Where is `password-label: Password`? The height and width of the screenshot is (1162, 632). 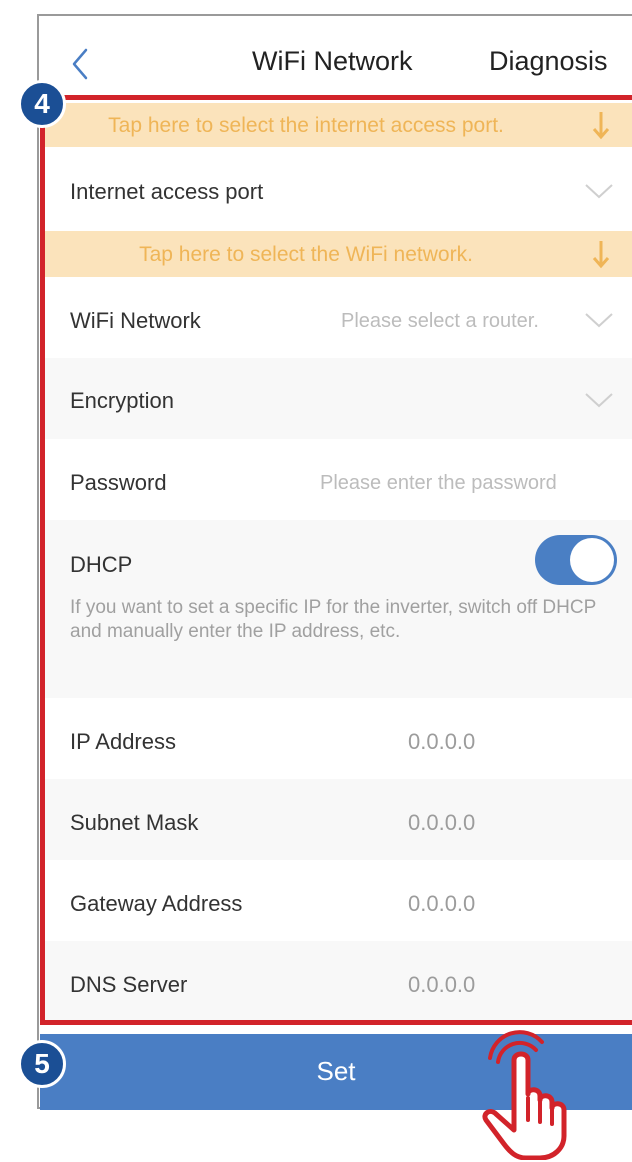
password-label: Password is located at coordinates (118, 482).